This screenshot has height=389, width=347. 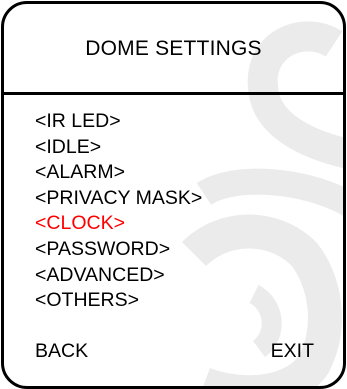 I want to click on menu-item-others: <OTHERS>, so click(x=118, y=301).